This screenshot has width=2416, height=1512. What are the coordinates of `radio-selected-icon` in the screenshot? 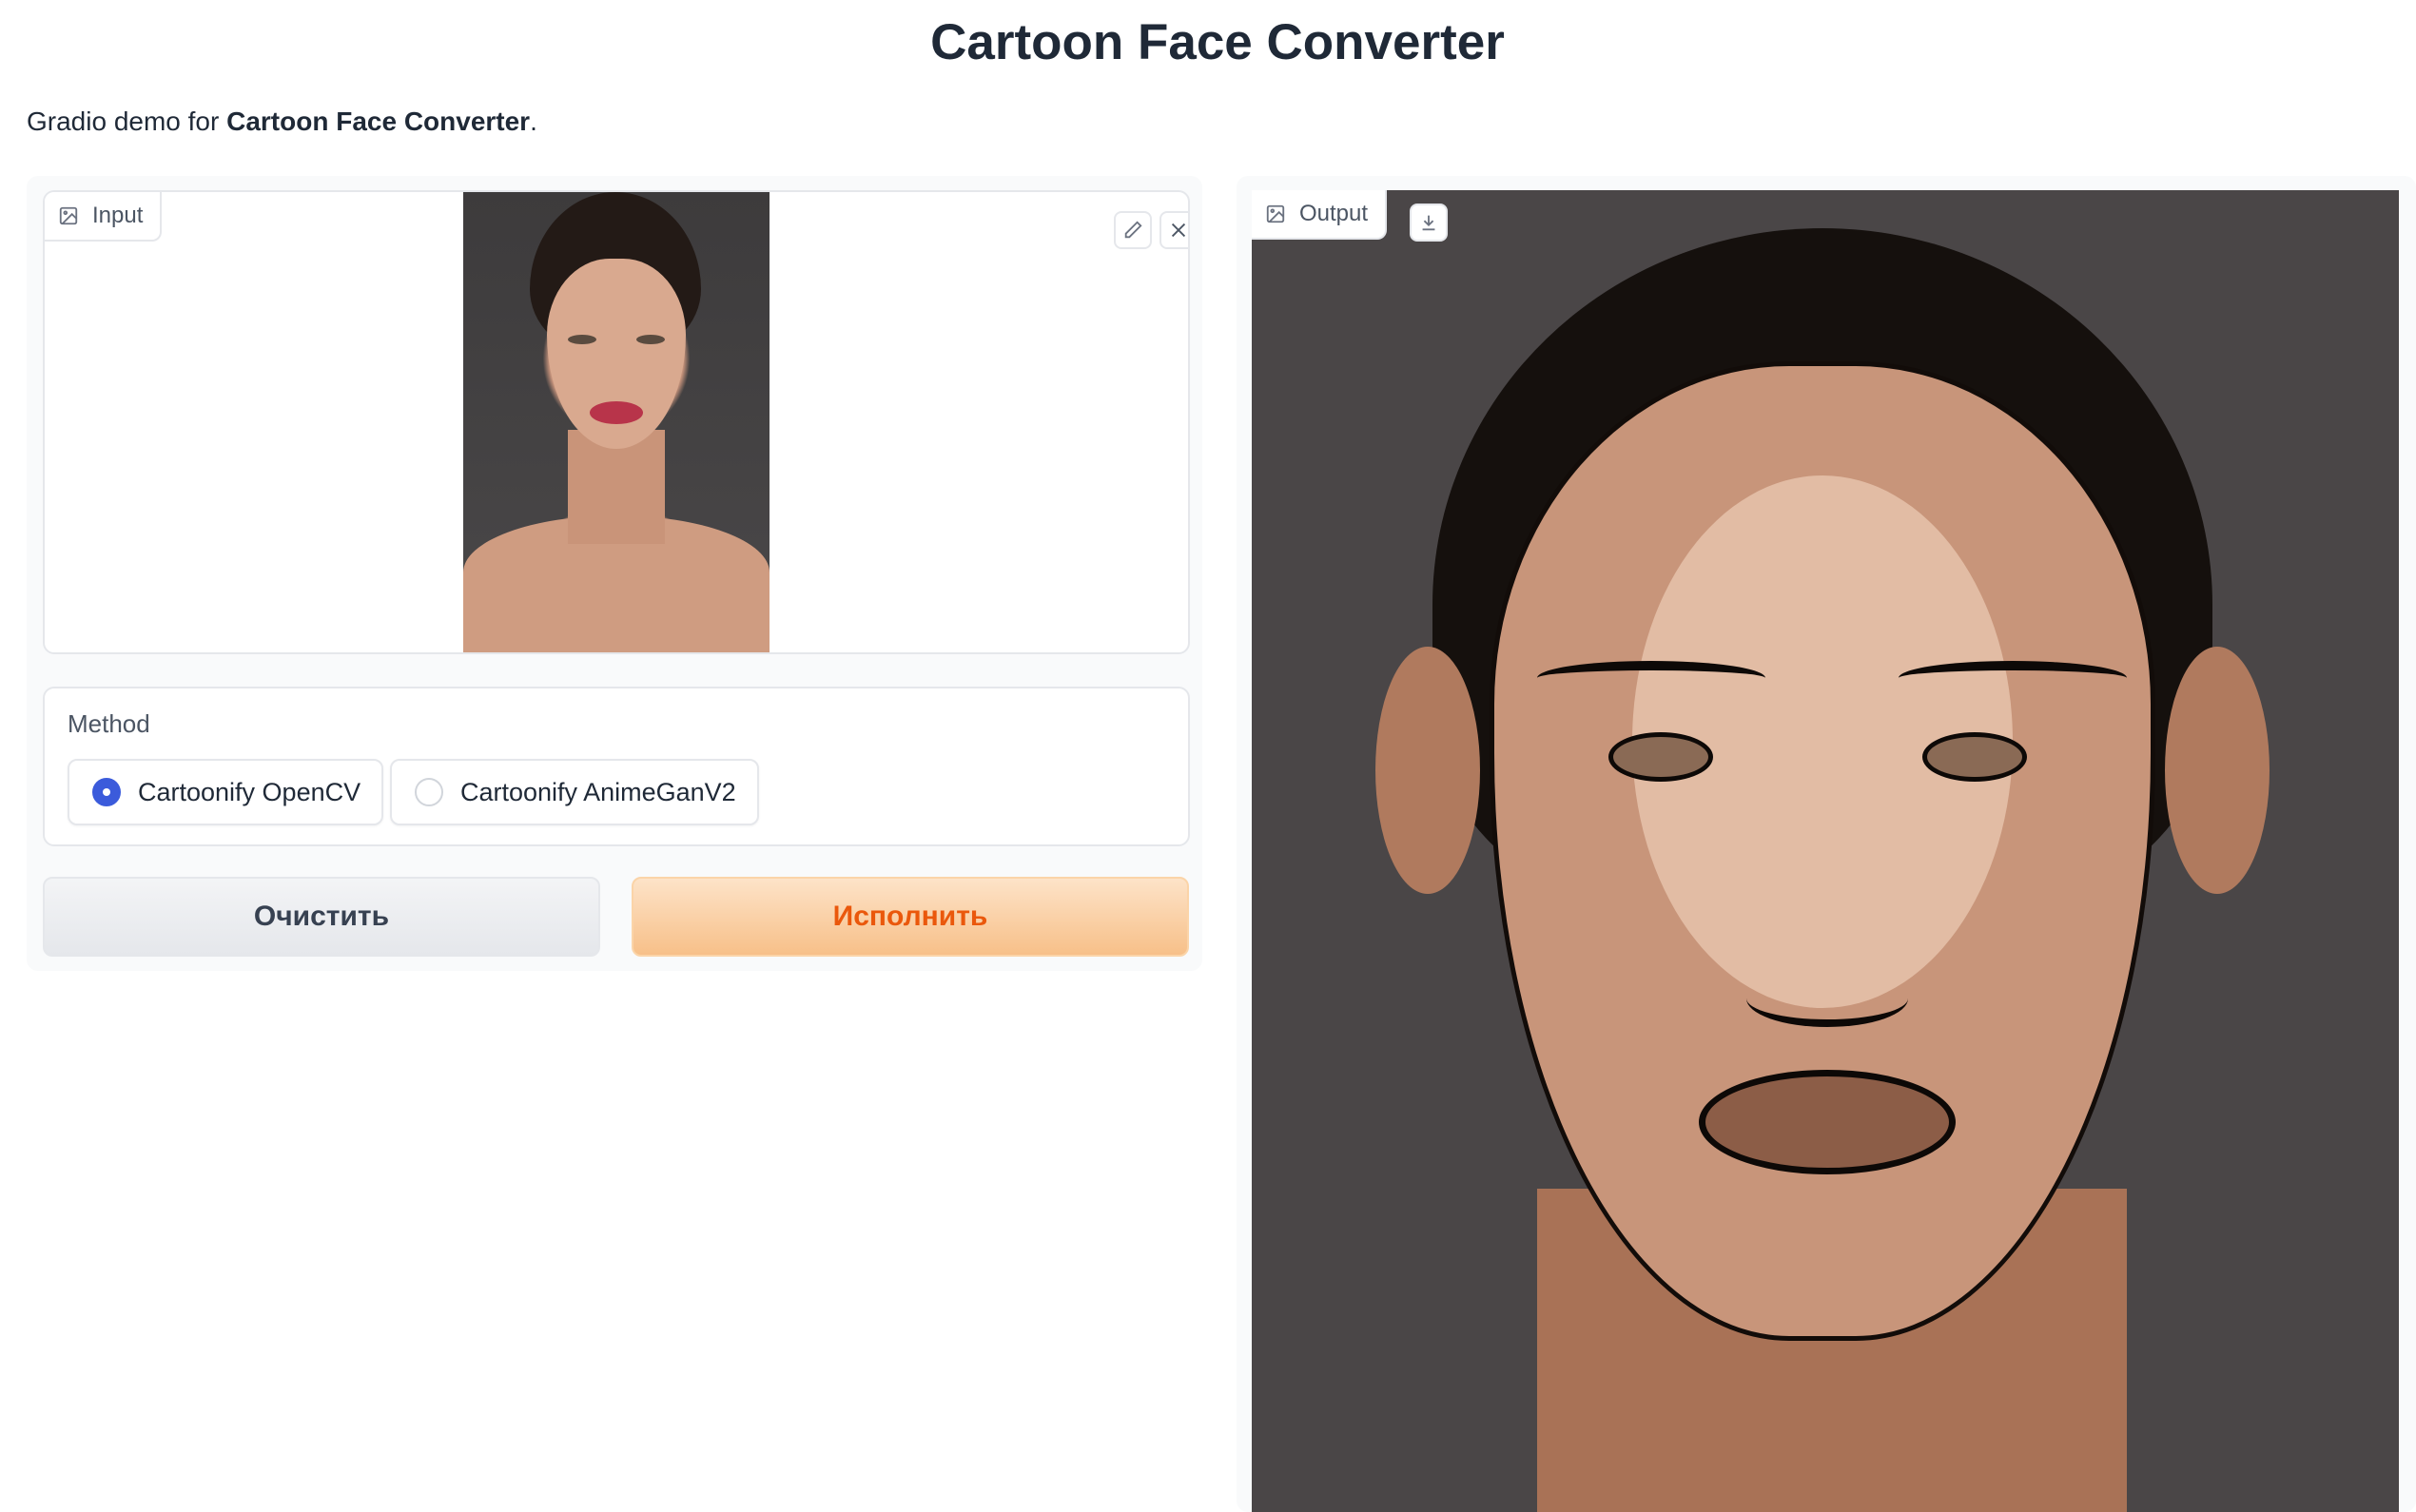 It's located at (107, 792).